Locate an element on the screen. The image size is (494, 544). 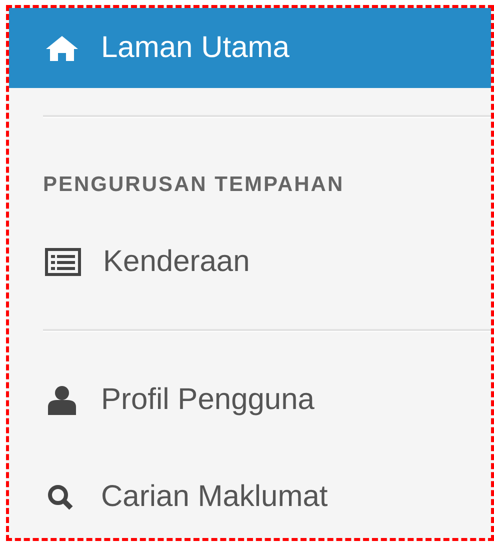
user-icon is located at coordinates (62, 400).